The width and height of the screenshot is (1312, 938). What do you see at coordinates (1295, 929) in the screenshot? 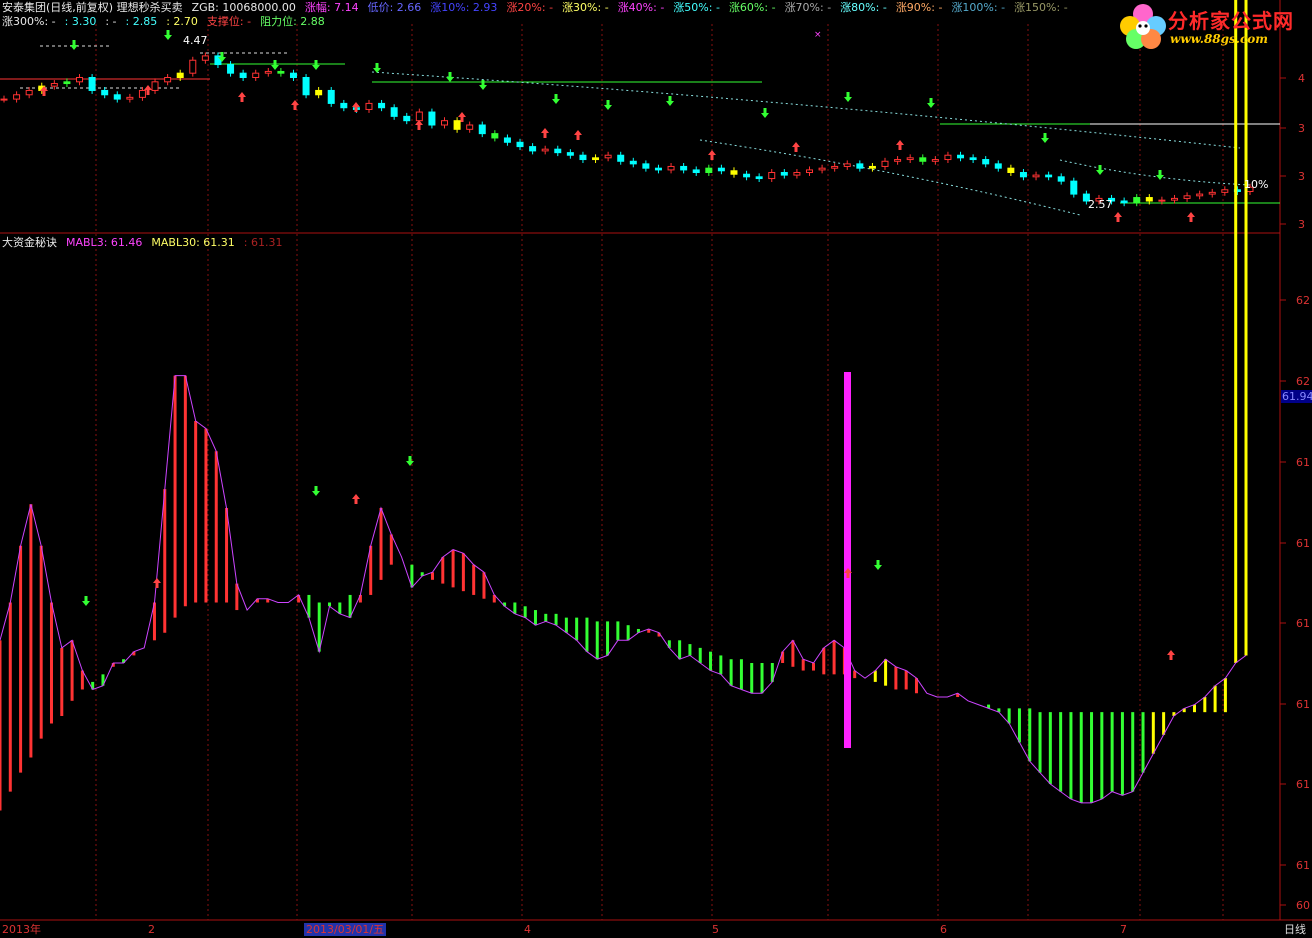
I see `period-label: 日线` at bounding box center [1295, 929].